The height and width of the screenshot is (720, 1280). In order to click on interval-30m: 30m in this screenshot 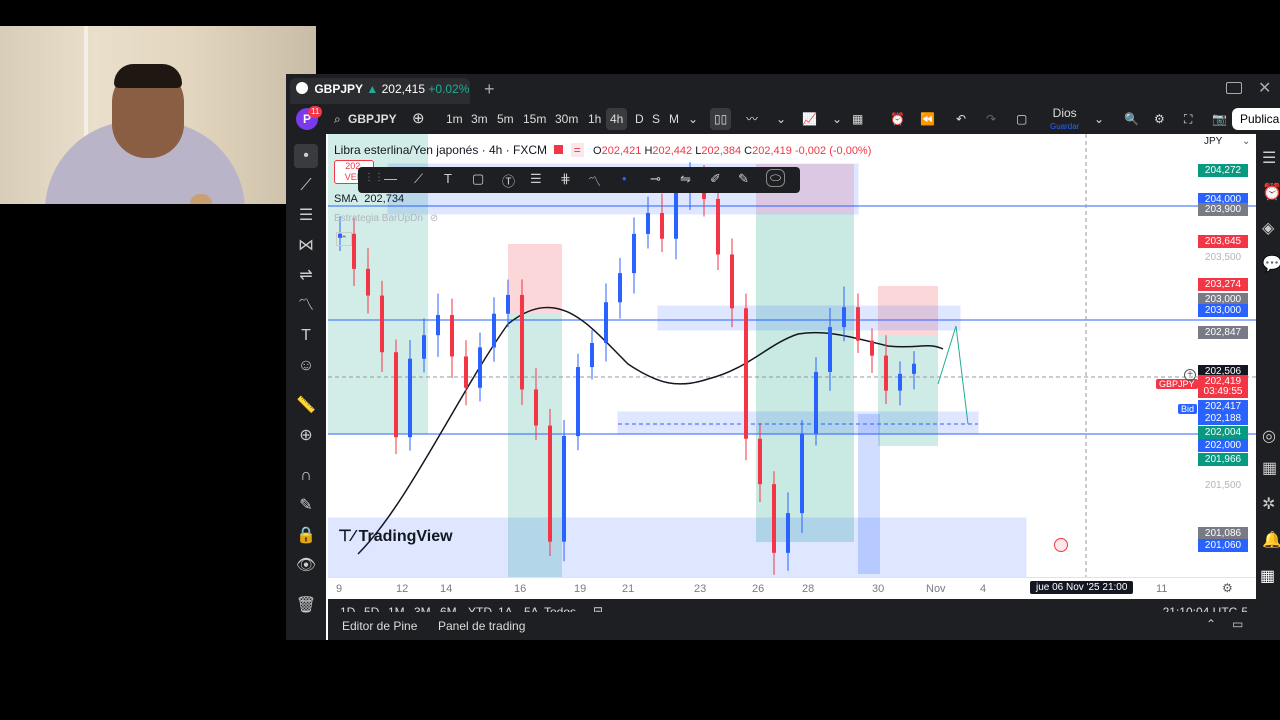, I will do `click(566, 119)`.